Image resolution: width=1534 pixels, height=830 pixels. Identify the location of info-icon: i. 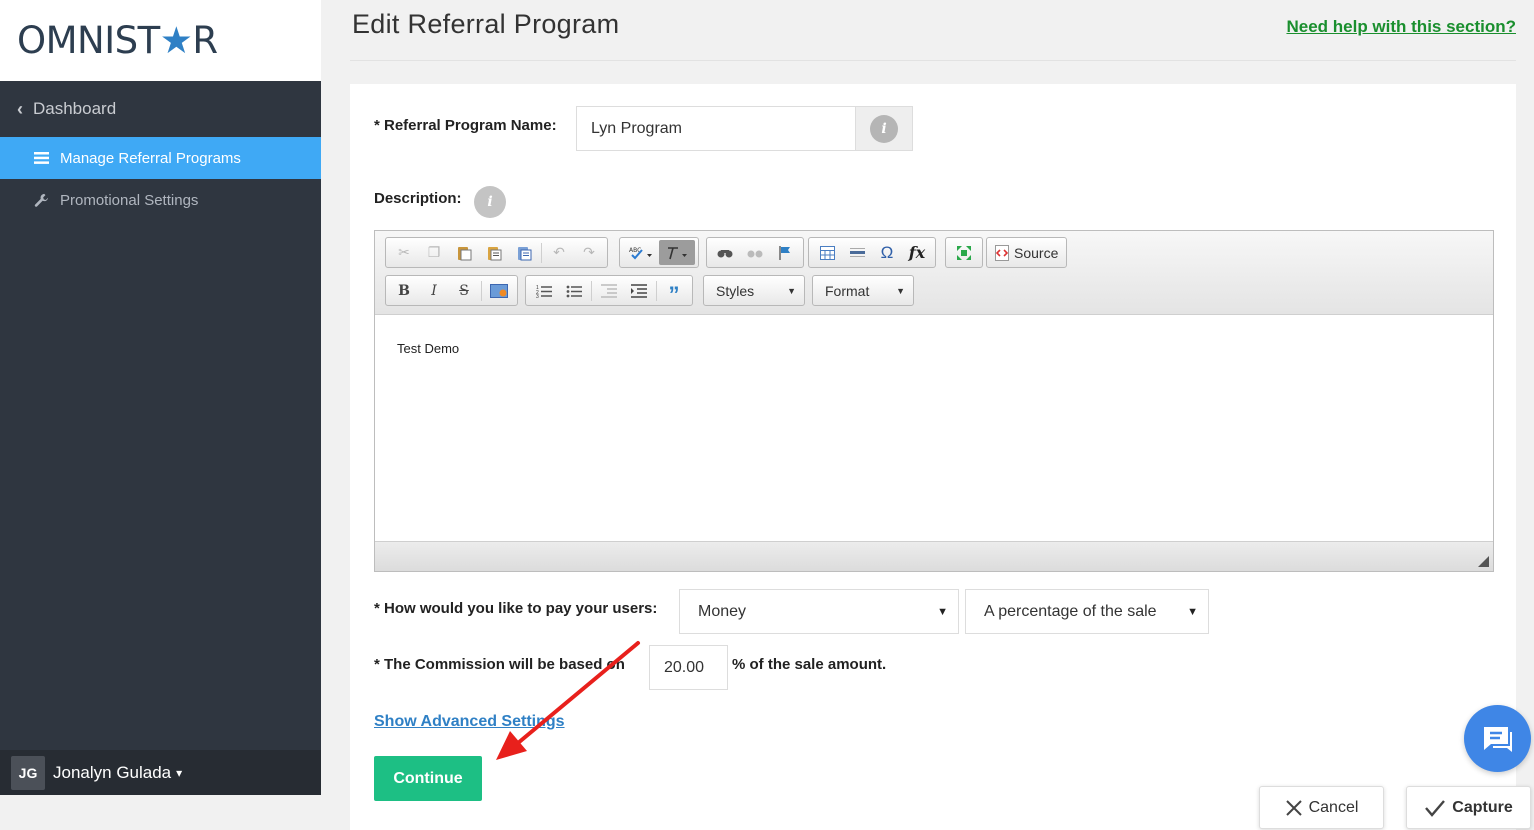
(884, 128).